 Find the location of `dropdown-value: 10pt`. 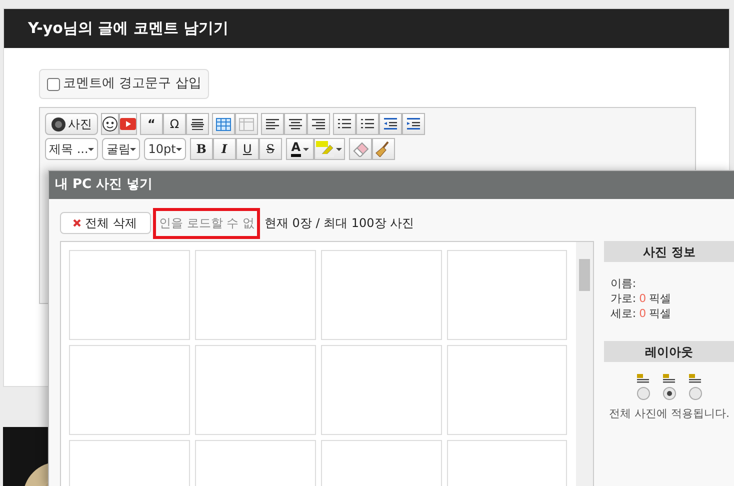

dropdown-value: 10pt is located at coordinates (162, 149).